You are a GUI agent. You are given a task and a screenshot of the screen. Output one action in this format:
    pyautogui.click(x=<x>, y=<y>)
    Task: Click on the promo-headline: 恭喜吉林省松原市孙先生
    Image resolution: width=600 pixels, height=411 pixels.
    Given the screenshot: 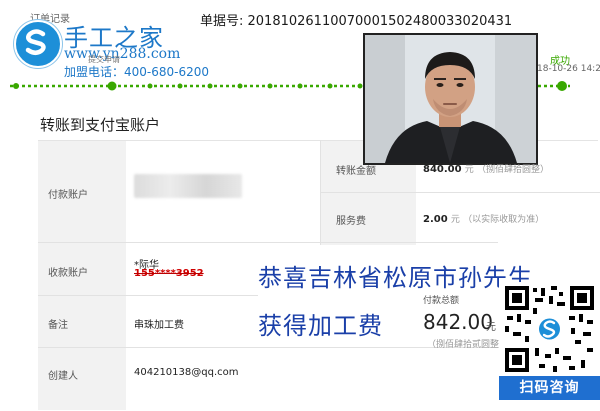 What is the action you would take?
    pyautogui.click(x=395, y=278)
    